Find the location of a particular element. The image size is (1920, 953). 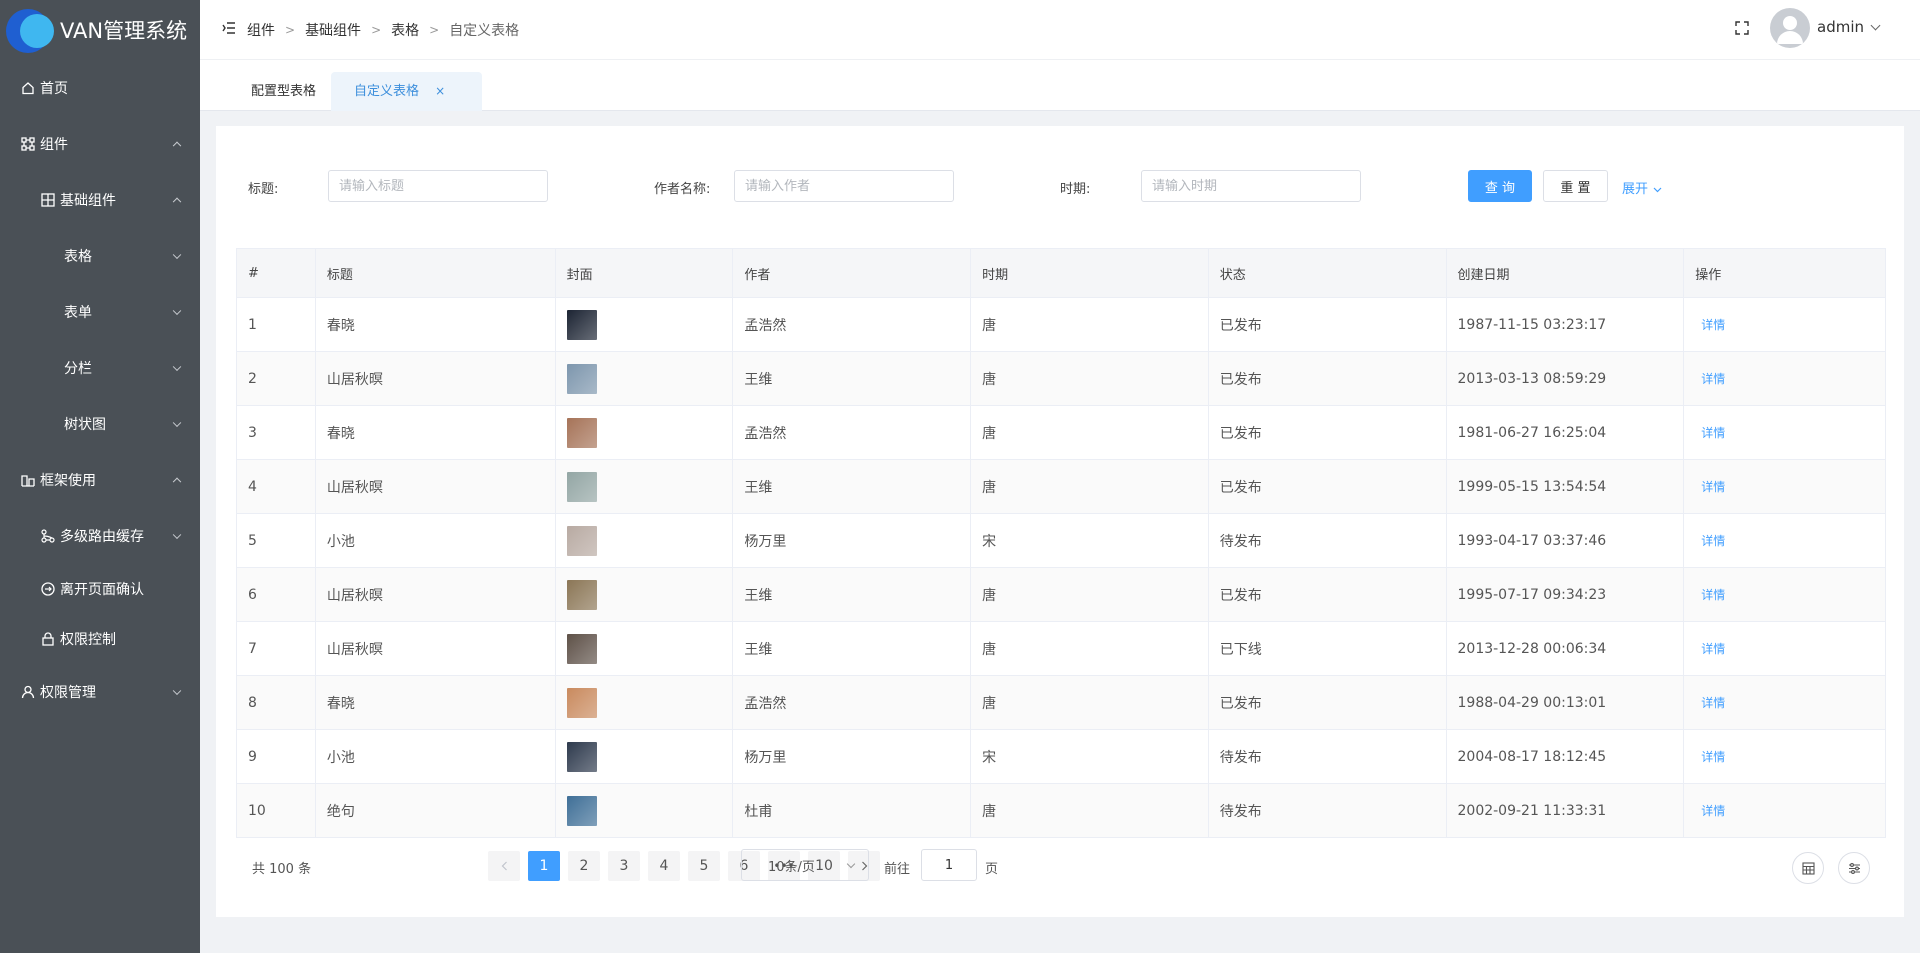

sidebar-item-label: 权限管理 is located at coordinates (68, 693).